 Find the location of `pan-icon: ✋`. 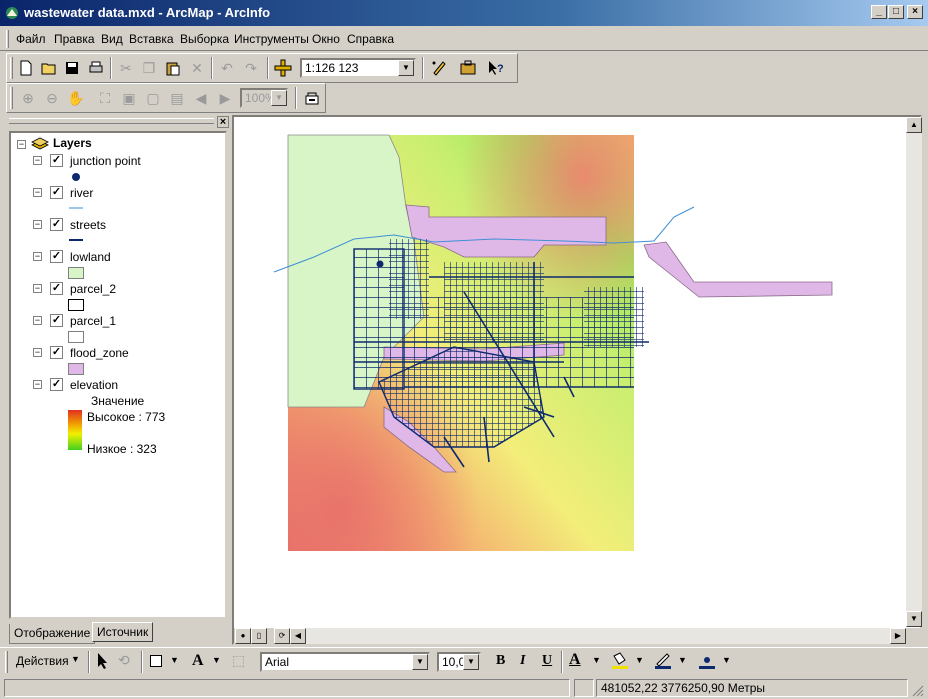

pan-icon: ✋ is located at coordinates (76, 98).